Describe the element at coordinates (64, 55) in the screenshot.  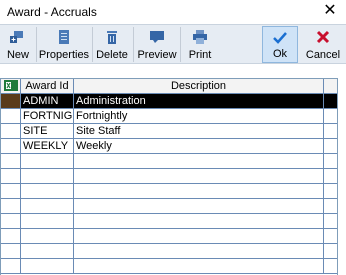
I see `properties-label: Properties` at that location.